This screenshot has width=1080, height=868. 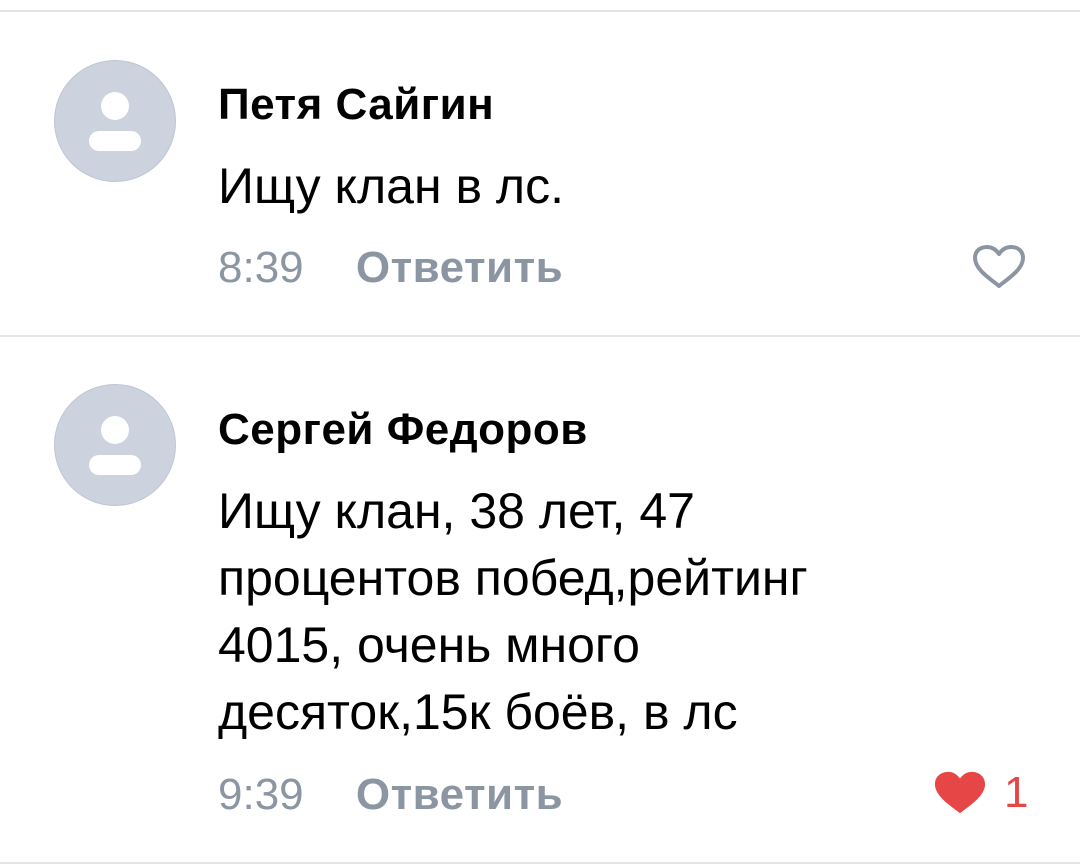 I want to click on comment-author: Петя Сайгин, so click(x=356, y=105).